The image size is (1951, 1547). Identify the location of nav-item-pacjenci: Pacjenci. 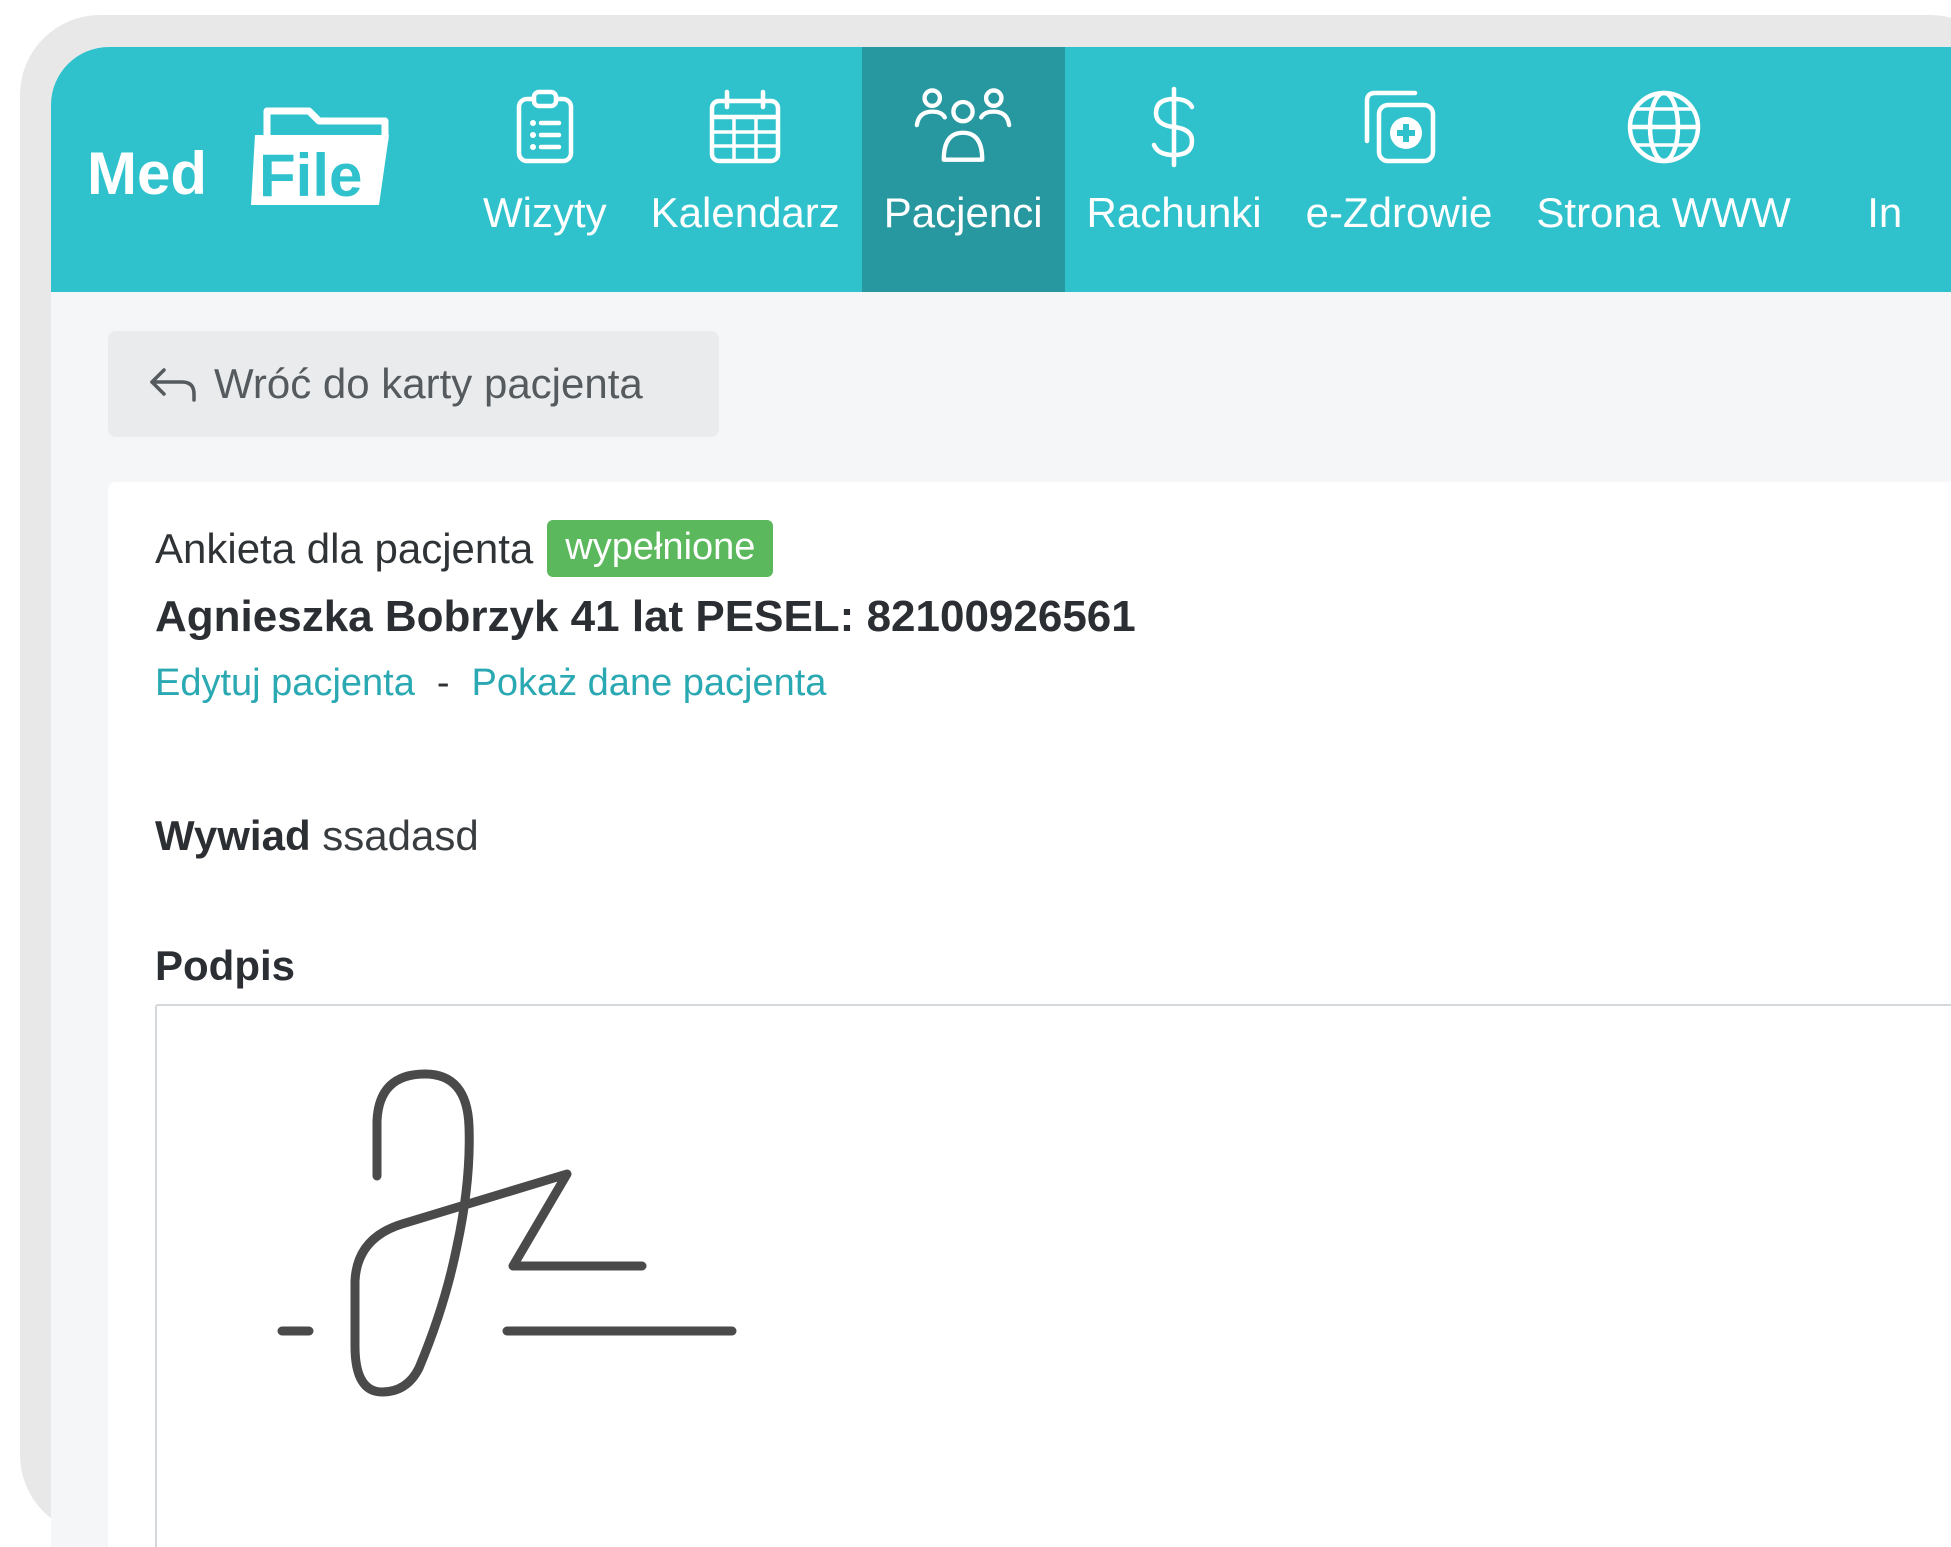
(963, 169).